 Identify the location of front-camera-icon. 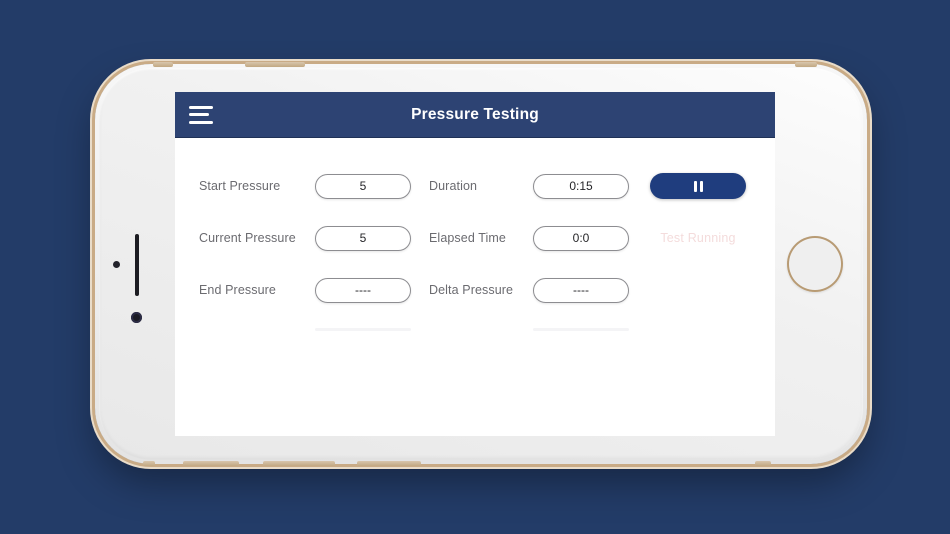
(136, 317).